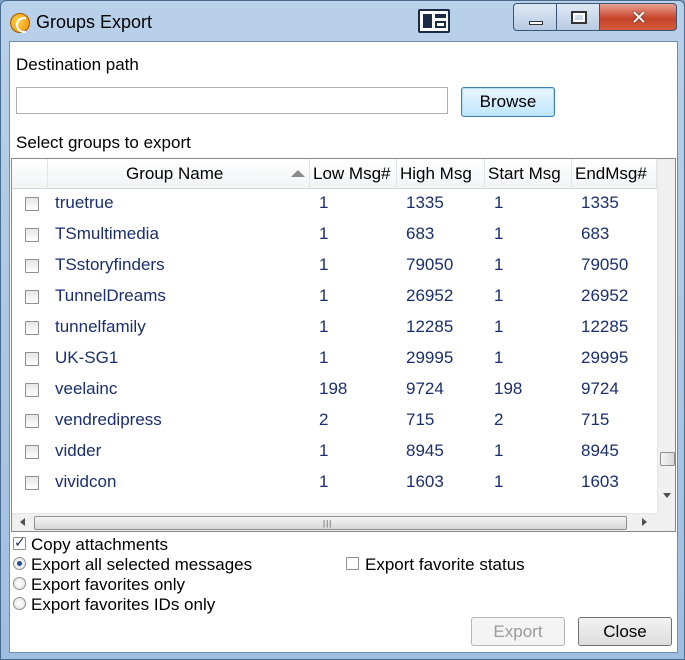 The height and width of the screenshot is (660, 685). I want to click on app-logo-icon, so click(20, 23).